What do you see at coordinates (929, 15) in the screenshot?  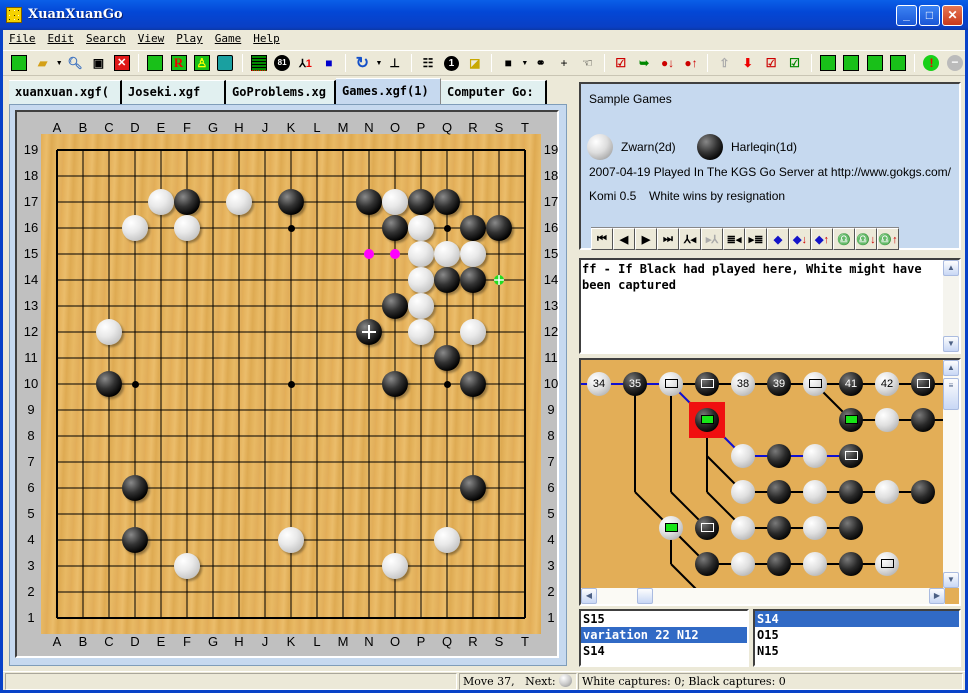 I see `maximize-button: □` at bounding box center [929, 15].